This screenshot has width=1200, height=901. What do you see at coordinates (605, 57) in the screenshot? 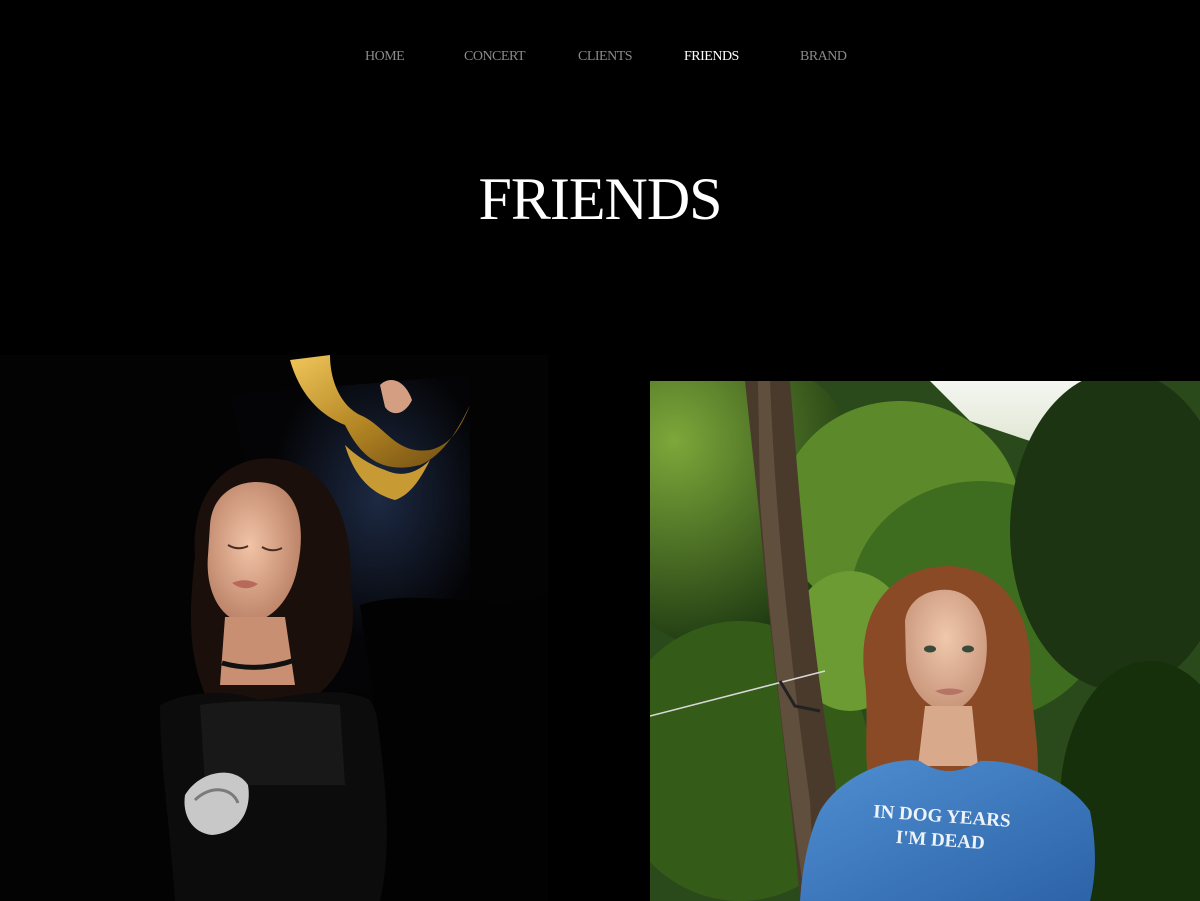
I see `nav-link-clients: CLIENTS` at bounding box center [605, 57].